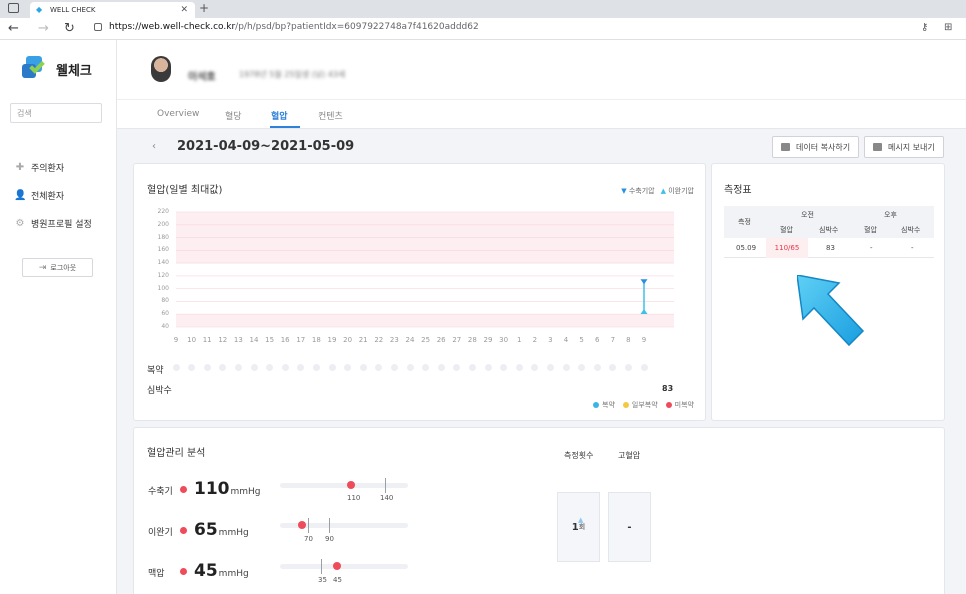 The height and width of the screenshot is (594, 966). I want to click on plus-icon: ✚, so click(20, 167).